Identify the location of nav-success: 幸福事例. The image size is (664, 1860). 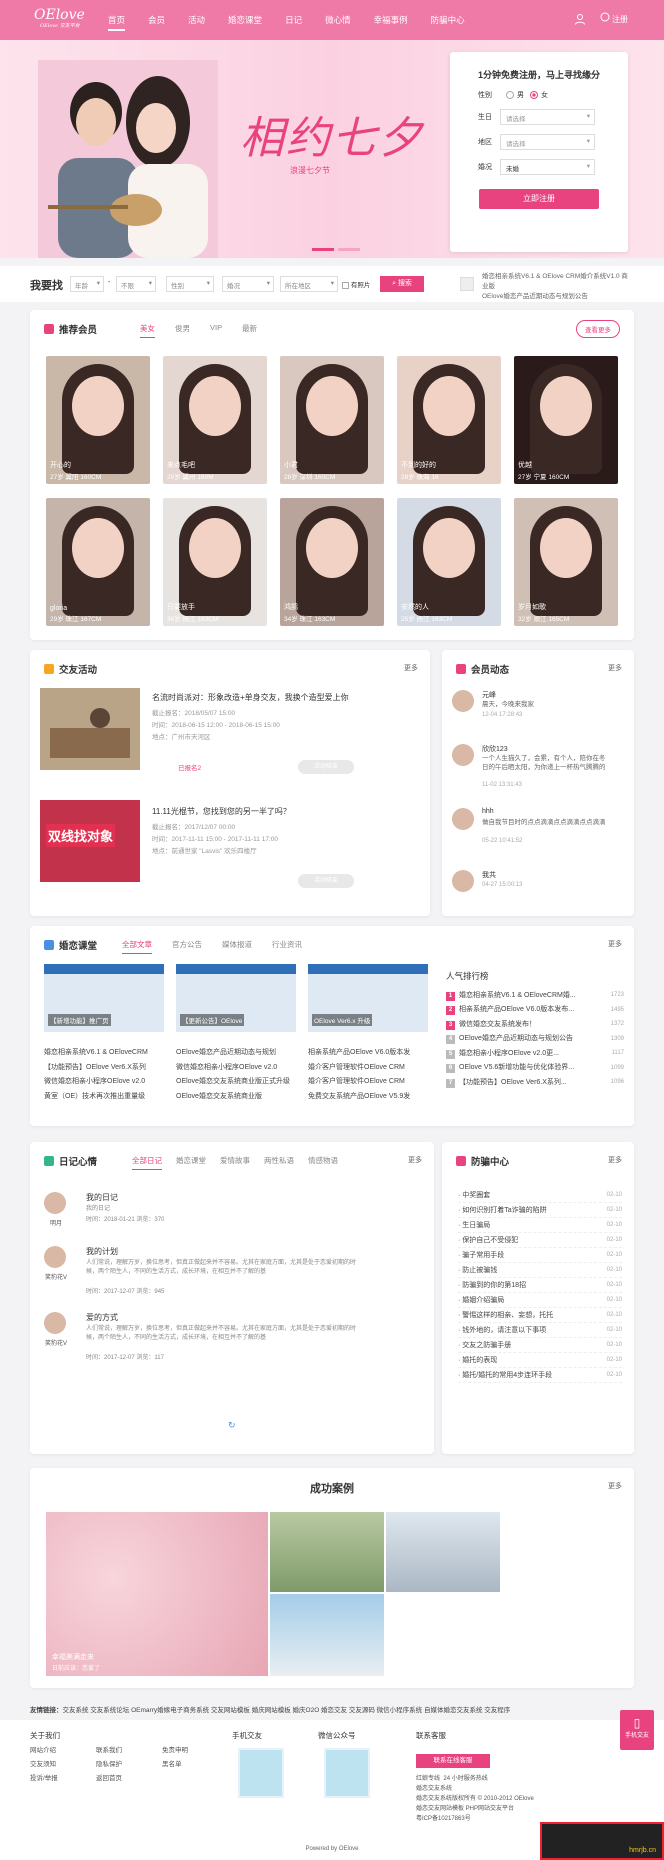
(391, 20).